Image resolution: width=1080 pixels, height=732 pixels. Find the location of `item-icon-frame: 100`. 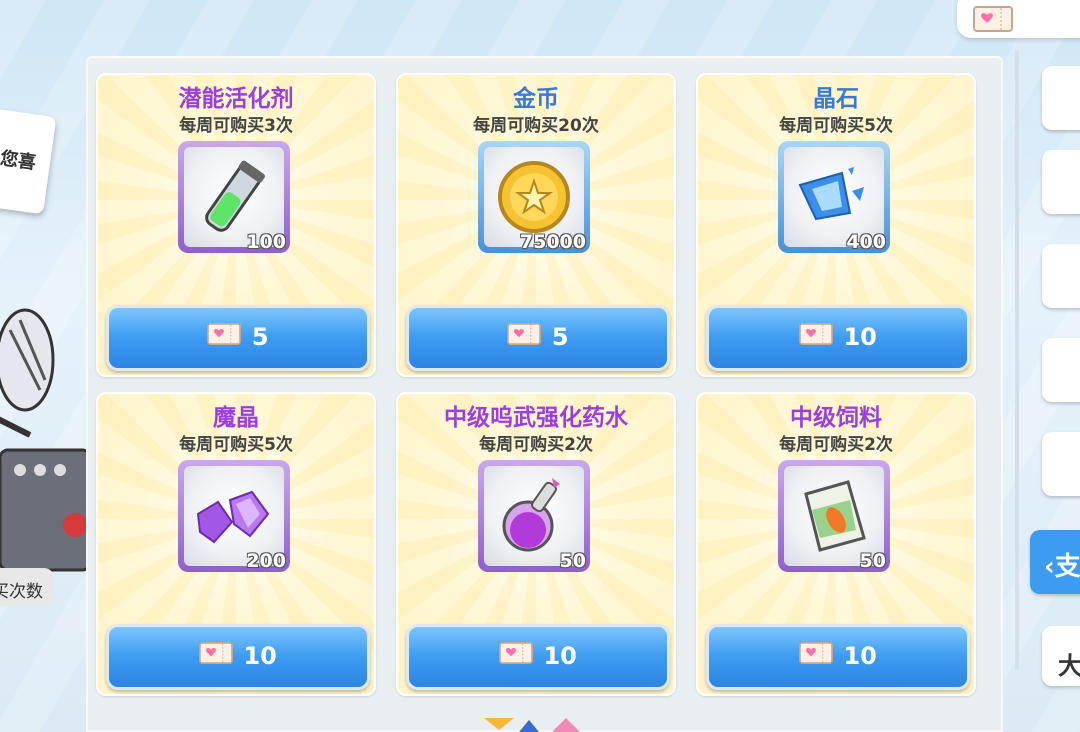

item-icon-frame: 100 is located at coordinates (234, 197).